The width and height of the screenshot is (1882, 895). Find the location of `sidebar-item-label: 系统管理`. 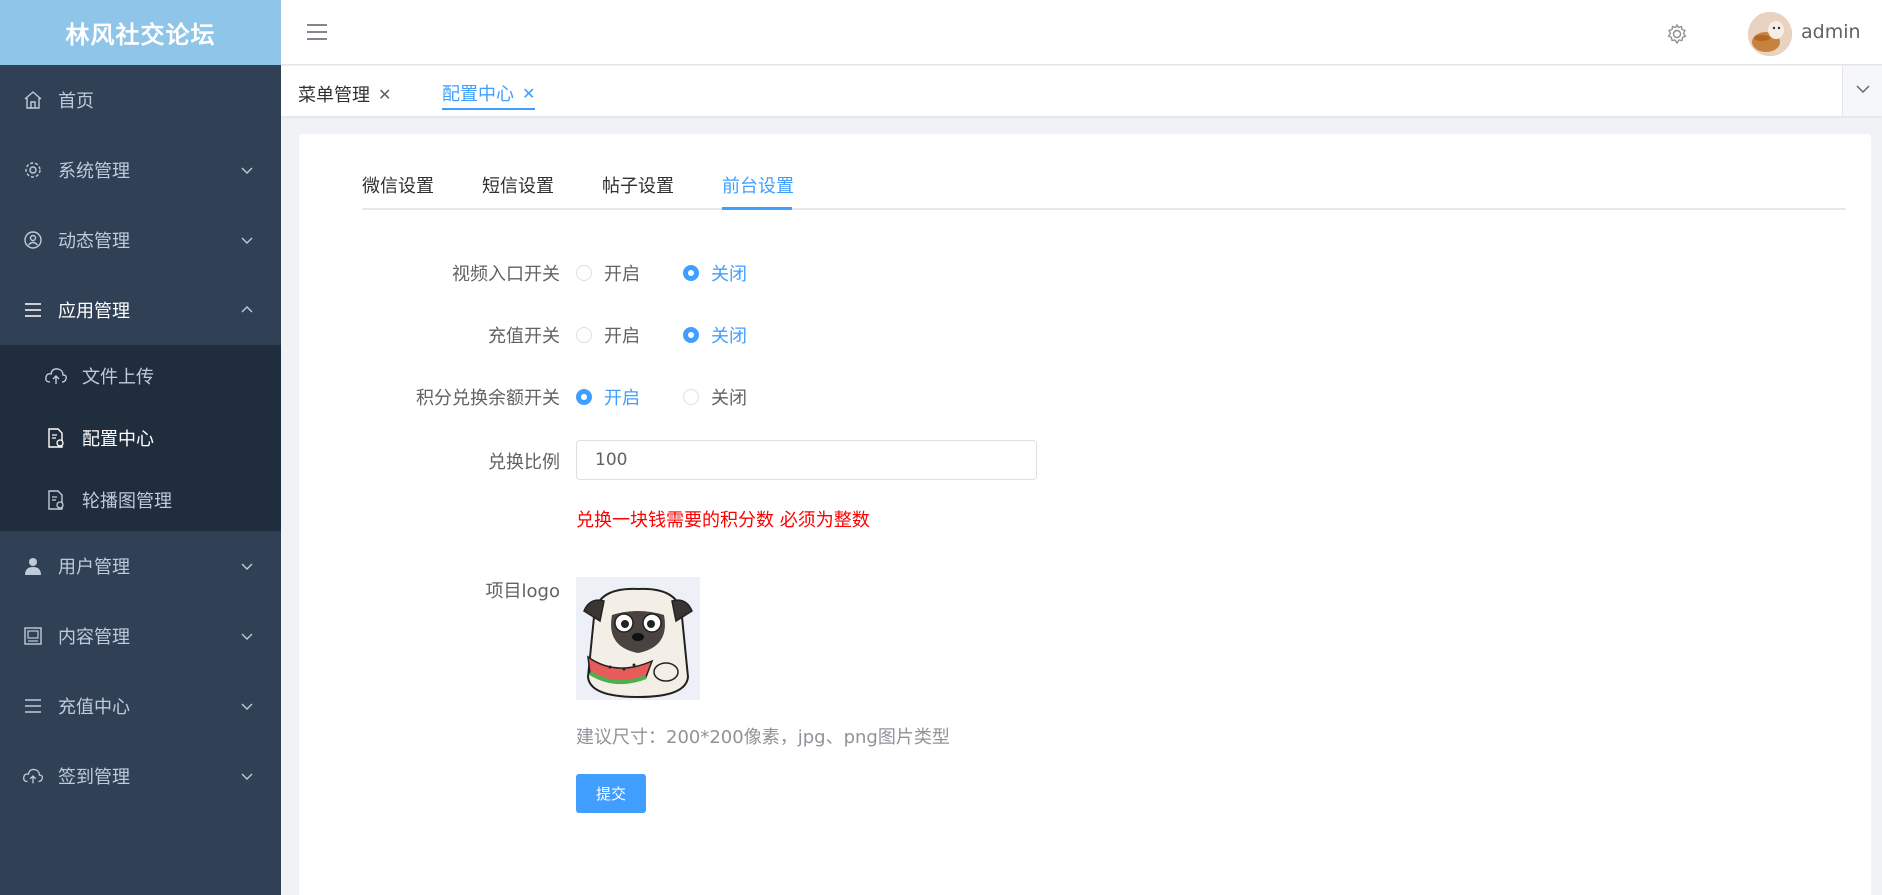

sidebar-item-label: 系统管理 is located at coordinates (94, 171).